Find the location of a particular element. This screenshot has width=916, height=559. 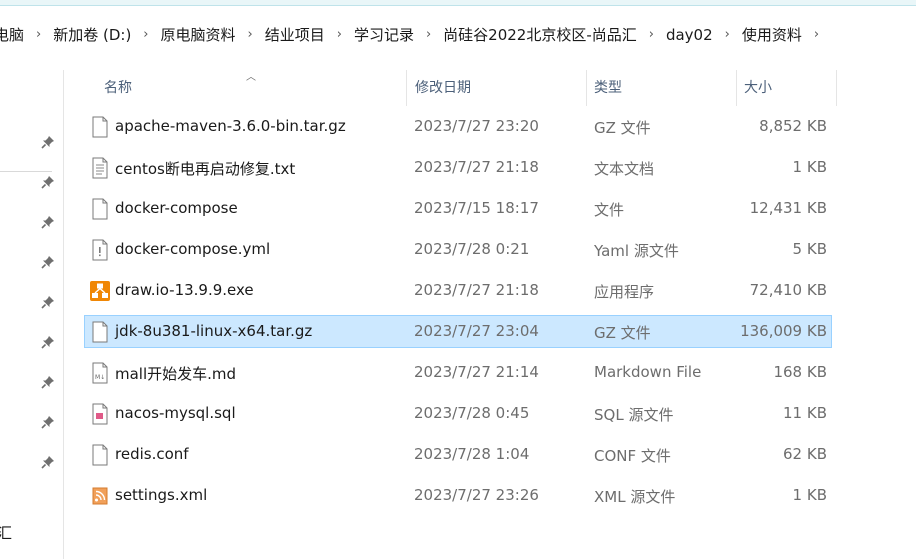

breadcrumb-item: day02 is located at coordinates (689, 35).